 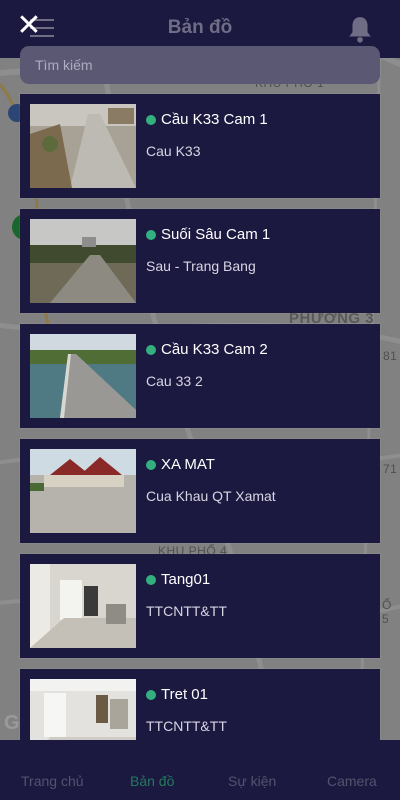 I want to click on camera-name: Tret 01, so click(x=184, y=694).